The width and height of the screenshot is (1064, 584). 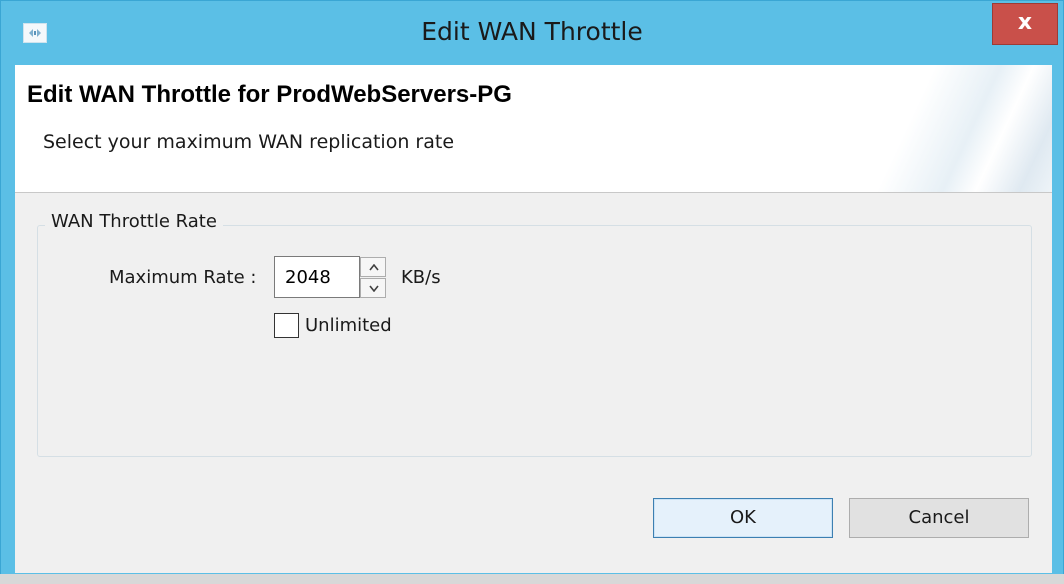 What do you see at coordinates (317, 277) in the screenshot?
I see `maximum-rate-input` at bounding box center [317, 277].